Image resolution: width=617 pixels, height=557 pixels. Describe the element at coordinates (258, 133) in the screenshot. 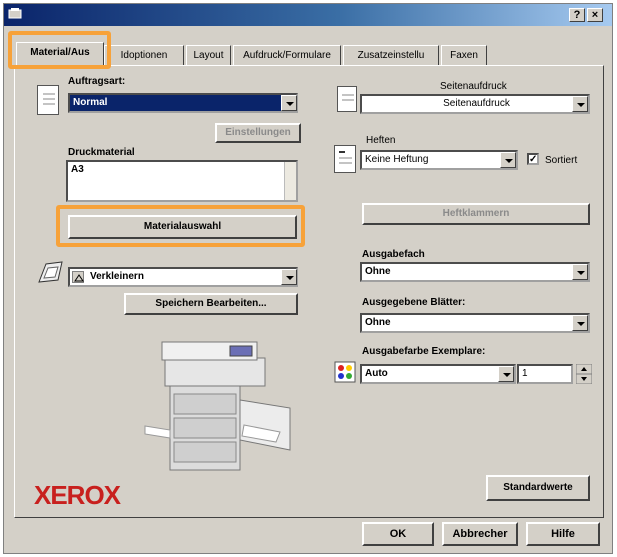

I see `einstellungen-button: Einstellungen` at that location.